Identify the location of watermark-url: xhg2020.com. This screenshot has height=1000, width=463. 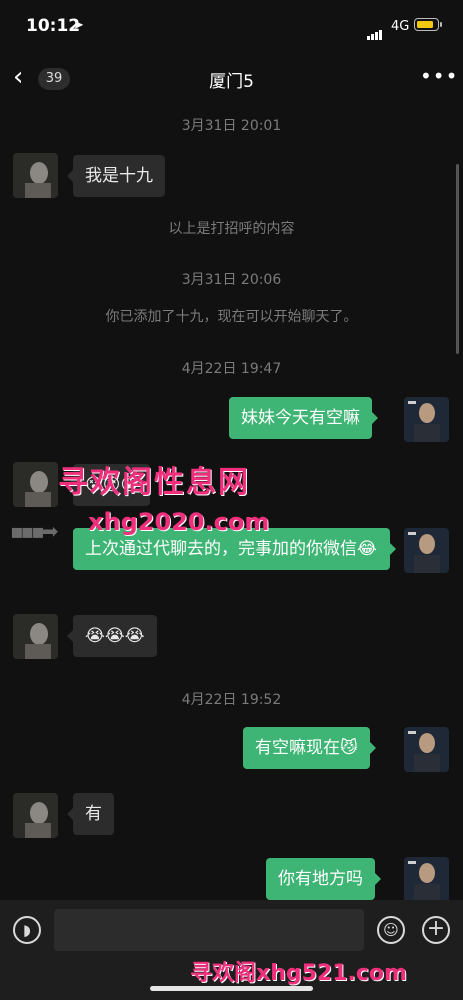
(179, 522).